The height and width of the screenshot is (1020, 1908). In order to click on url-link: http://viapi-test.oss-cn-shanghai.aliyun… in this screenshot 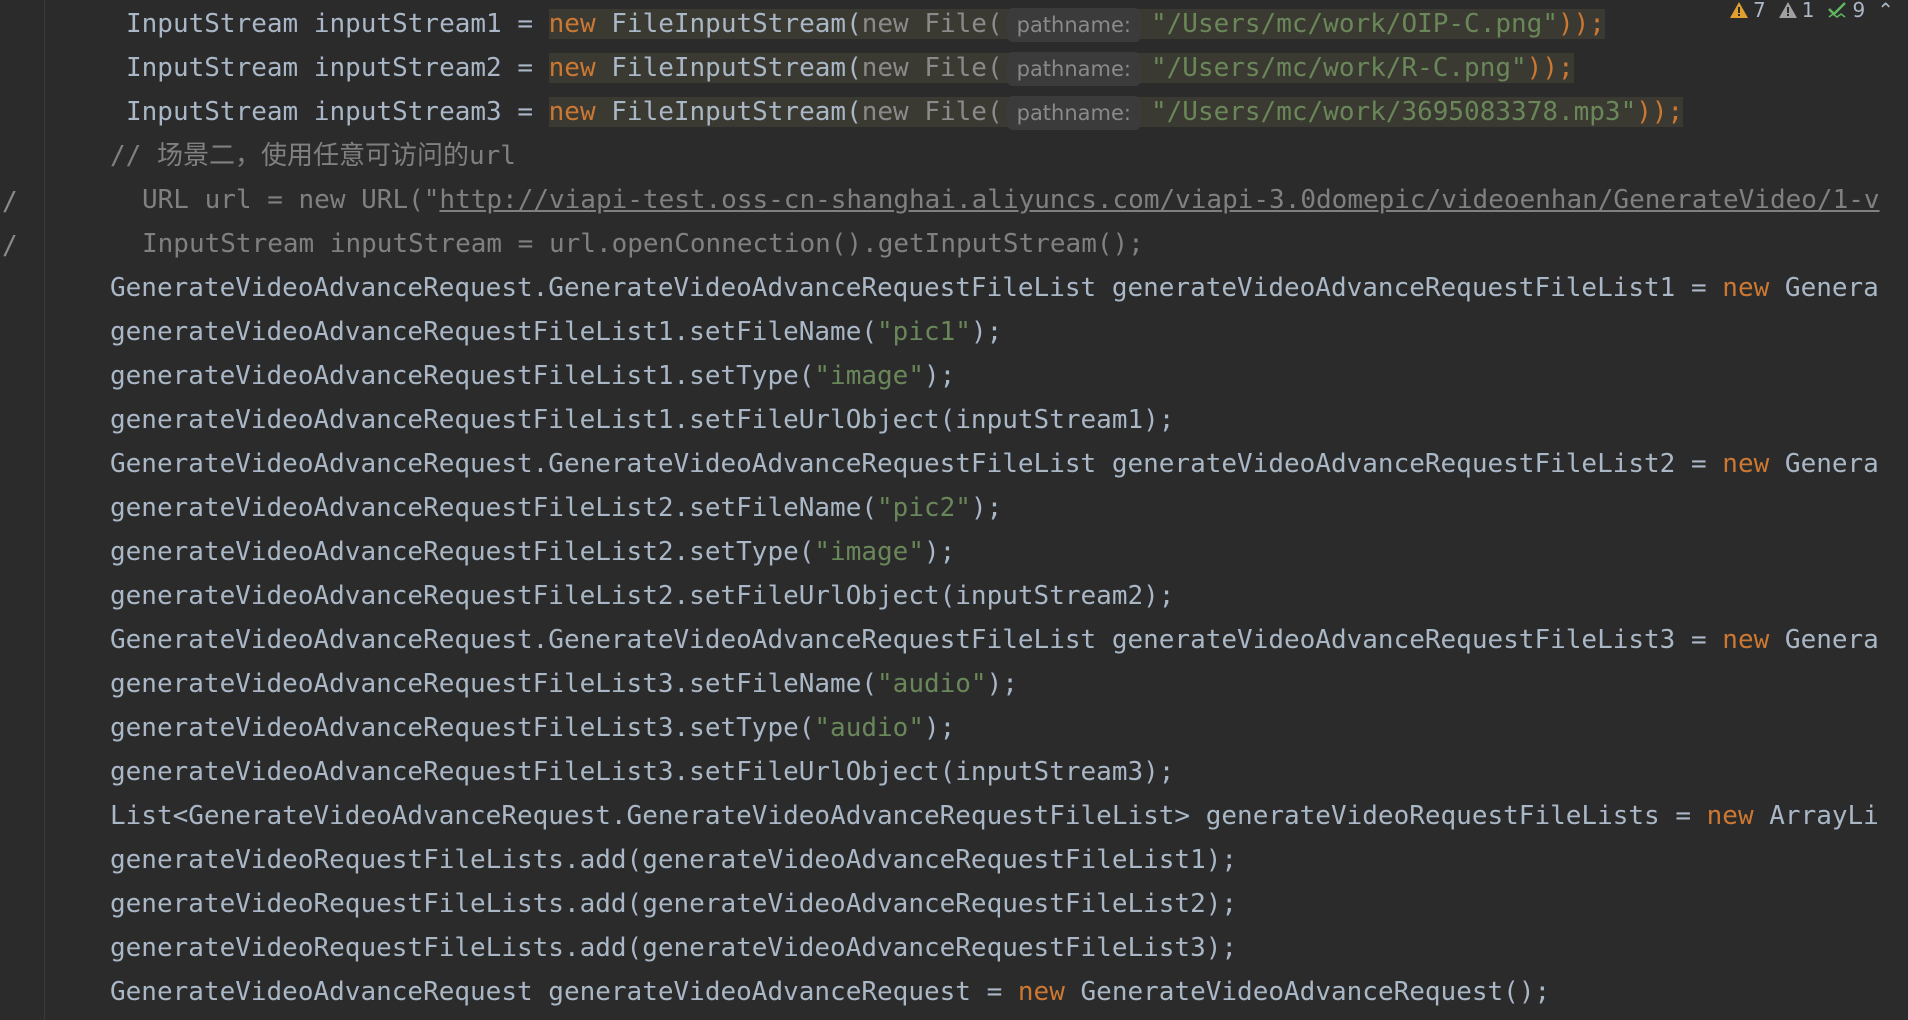, I will do `click(1159, 200)`.